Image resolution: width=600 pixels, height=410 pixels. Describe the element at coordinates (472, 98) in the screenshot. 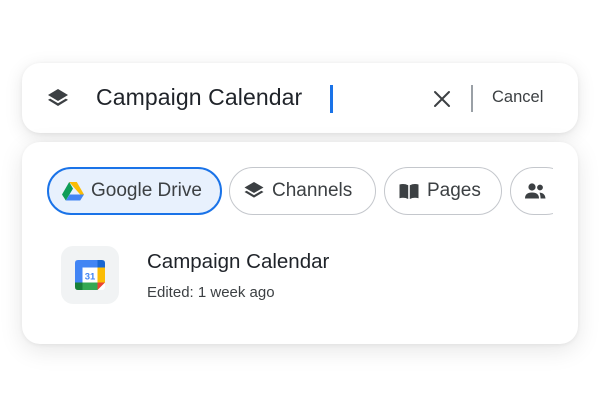

I see `divider` at that location.